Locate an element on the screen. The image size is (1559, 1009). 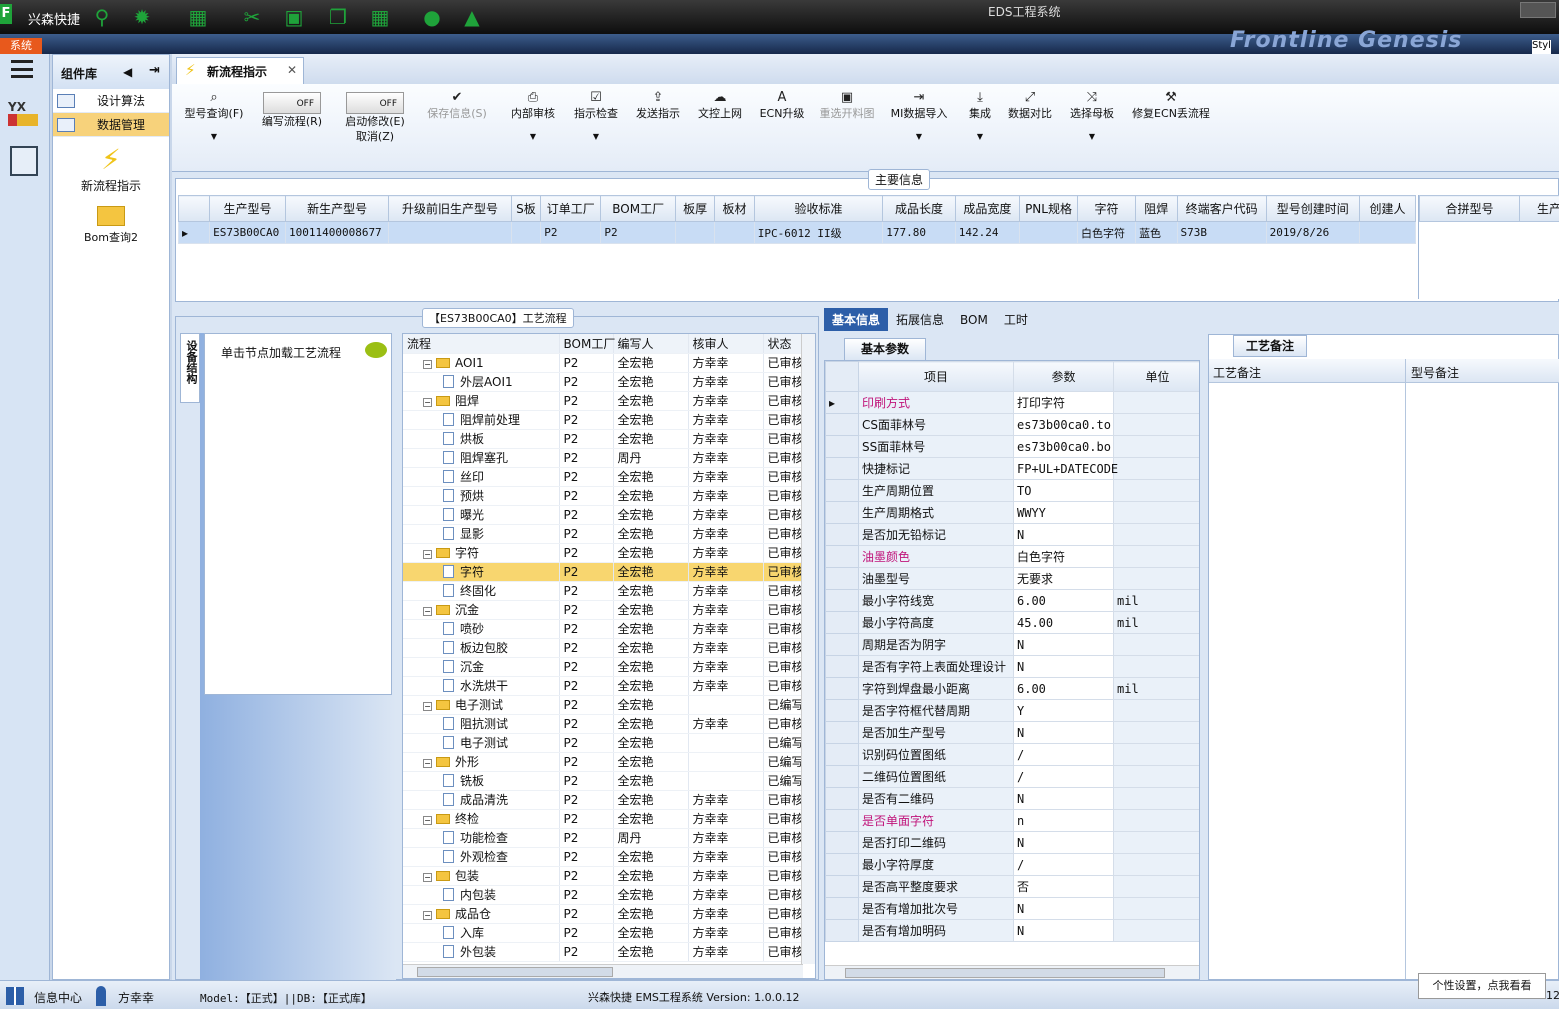
tree-node: − 电子测试 is located at coordinates (481, 705).